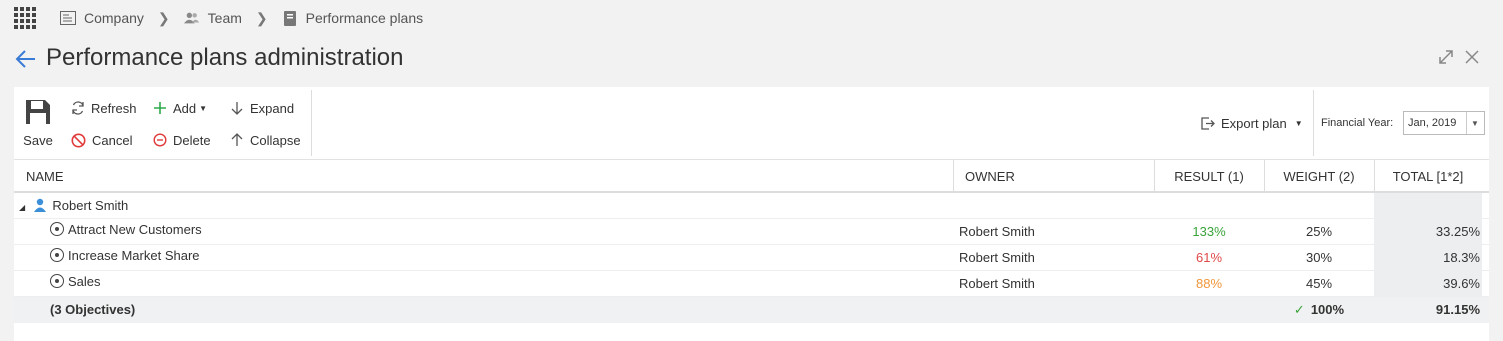 This screenshot has height=341, width=1503. I want to click on column-header-weight: WEIGHT (2), so click(1319, 176).